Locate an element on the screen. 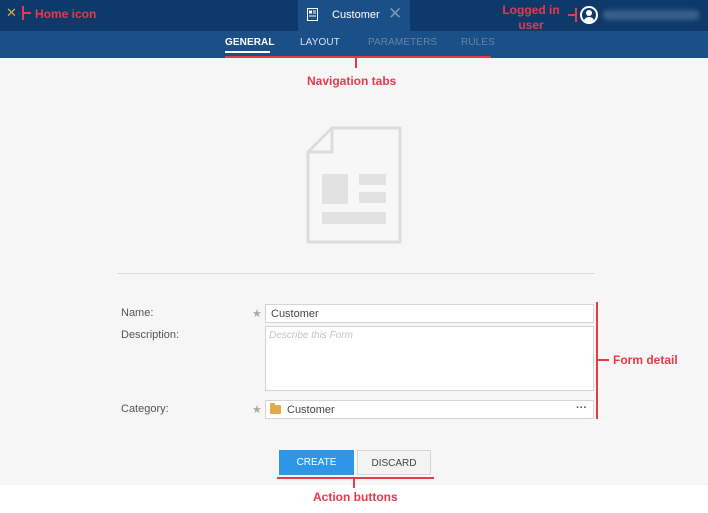 The height and width of the screenshot is (513, 708). tab-parameters: PARAMETERS is located at coordinates (403, 42).